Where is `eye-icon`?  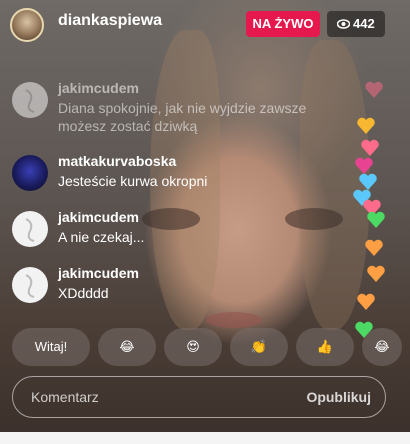
eye-icon is located at coordinates (343, 24).